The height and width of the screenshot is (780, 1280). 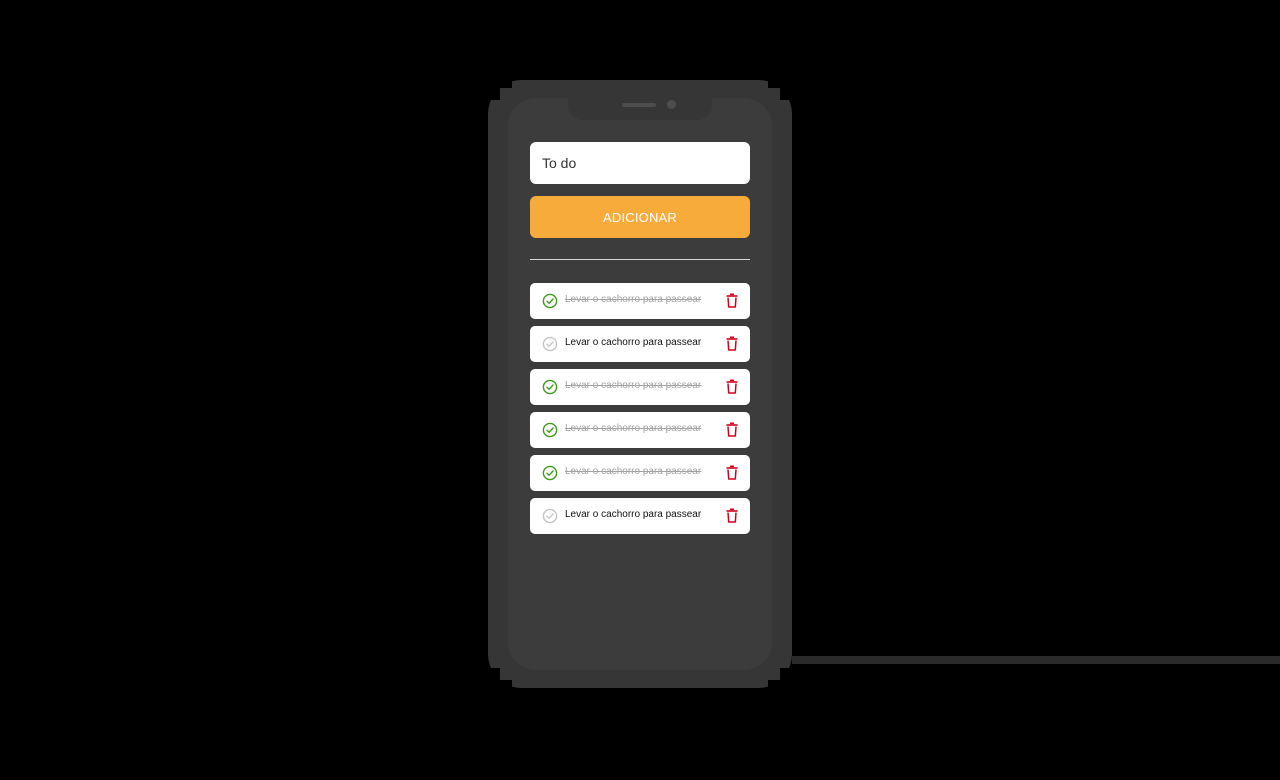 What do you see at coordinates (640, 163) in the screenshot?
I see `todo-input` at bounding box center [640, 163].